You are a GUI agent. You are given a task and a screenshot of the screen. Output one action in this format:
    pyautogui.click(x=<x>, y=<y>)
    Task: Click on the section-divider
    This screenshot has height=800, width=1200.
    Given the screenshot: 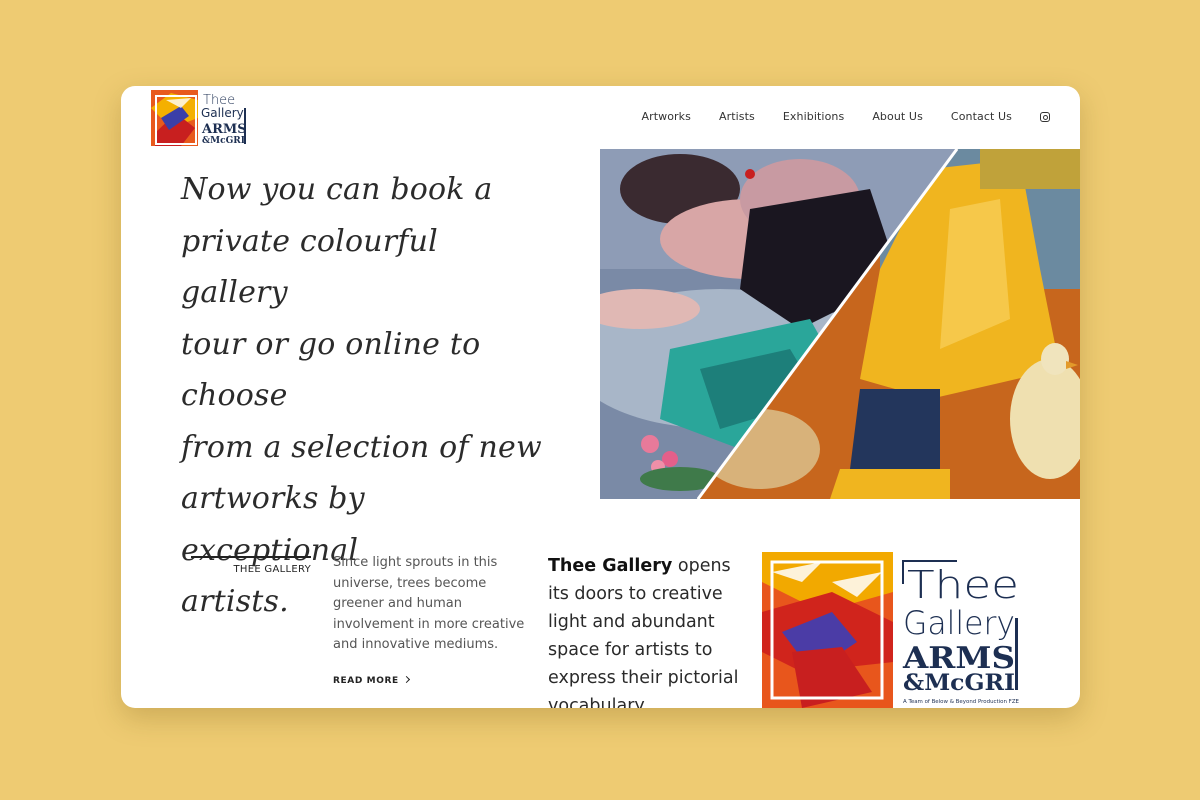 What is the action you would take?
    pyautogui.click(x=251, y=557)
    